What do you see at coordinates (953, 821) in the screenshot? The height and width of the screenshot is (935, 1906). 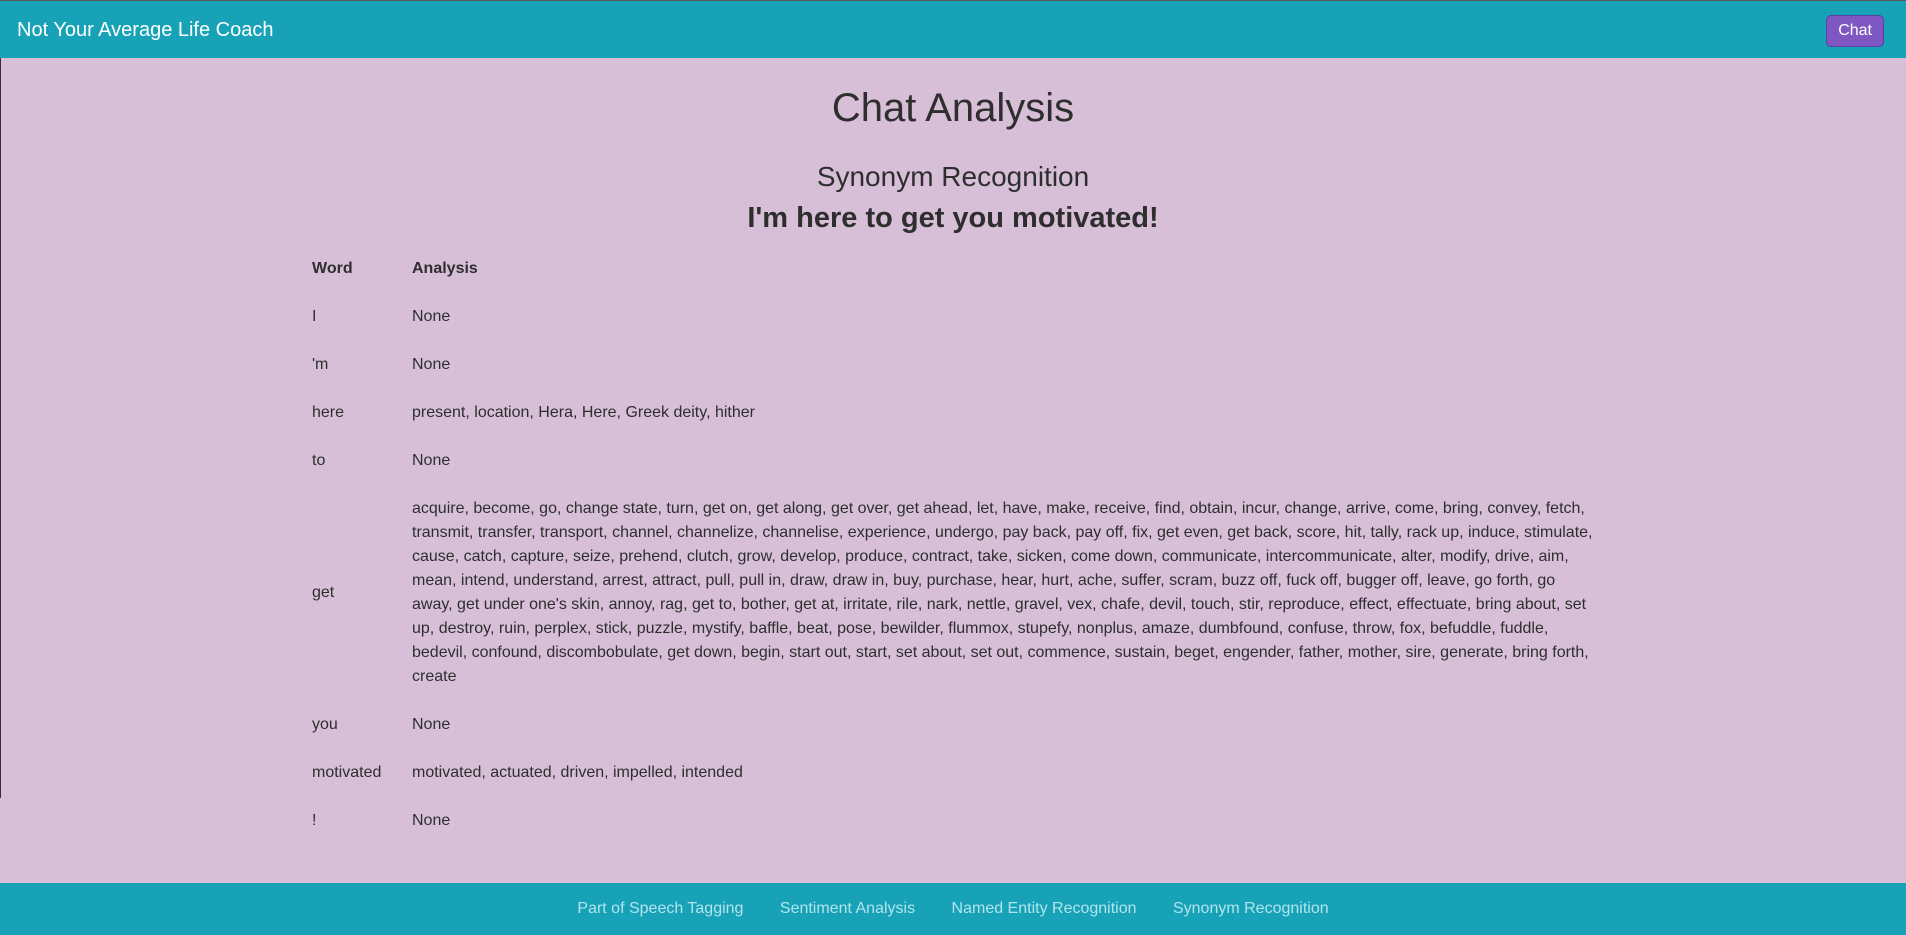 I see `table-row: ! None` at bounding box center [953, 821].